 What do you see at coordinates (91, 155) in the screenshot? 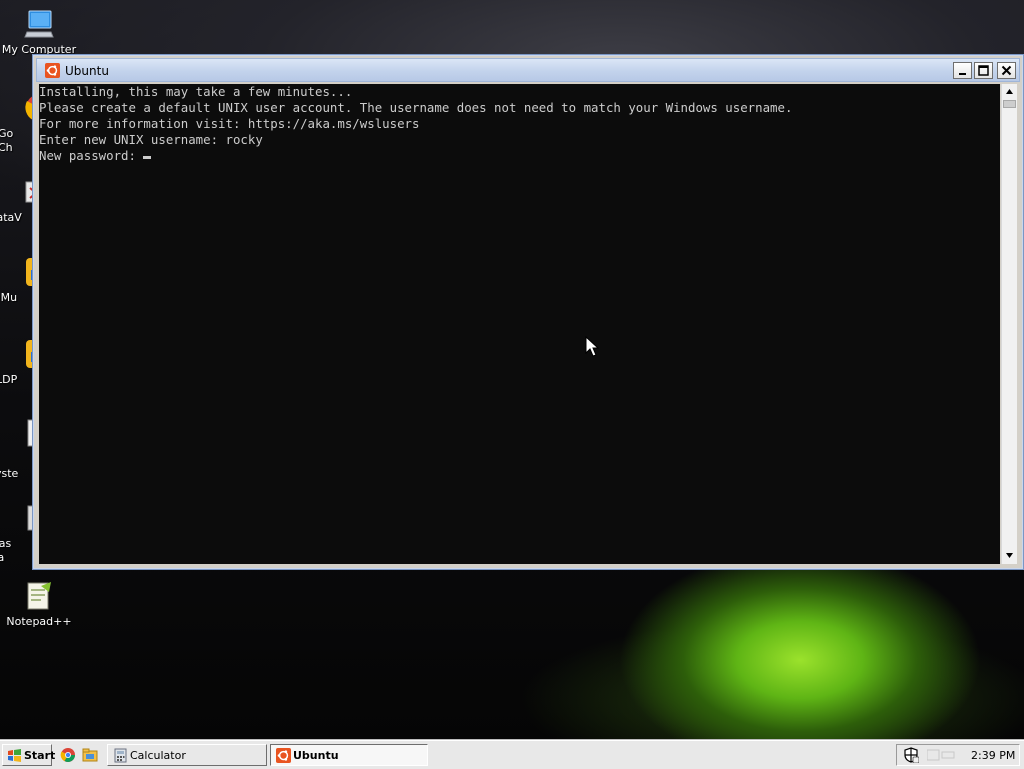
I see `password-prompt: New password:` at bounding box center [91, 155].